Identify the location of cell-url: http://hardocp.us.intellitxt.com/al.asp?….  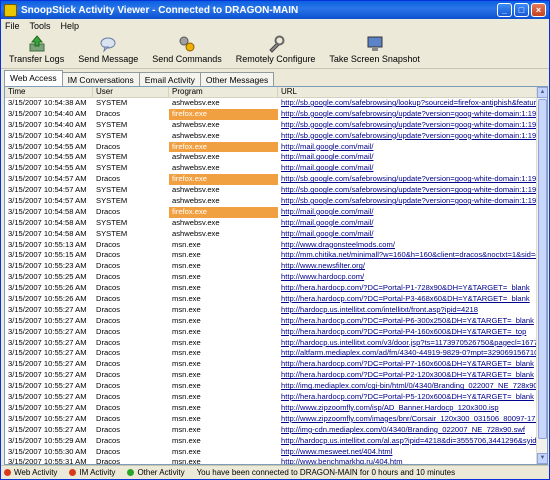
(407, 441).